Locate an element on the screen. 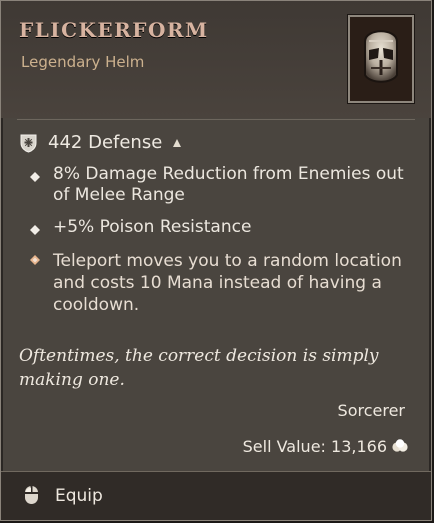  action-footer: Equip is located at coordinates (216, 495).